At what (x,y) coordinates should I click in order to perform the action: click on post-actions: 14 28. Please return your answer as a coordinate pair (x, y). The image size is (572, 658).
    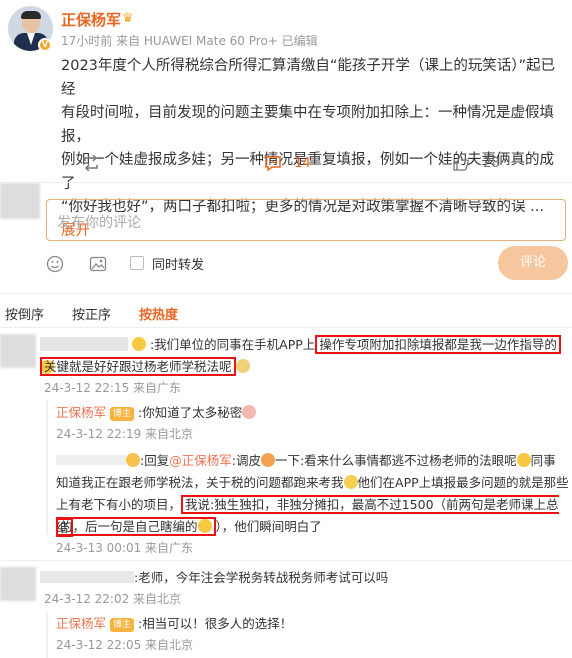
    Looking at the image, I should click on (286, 164).